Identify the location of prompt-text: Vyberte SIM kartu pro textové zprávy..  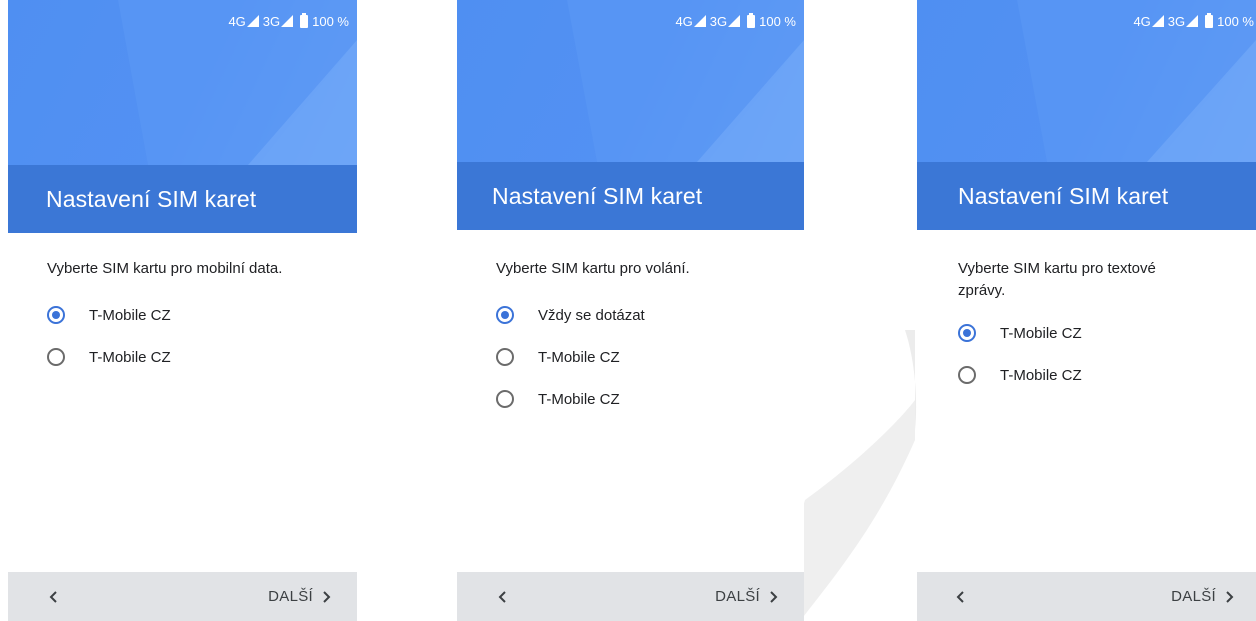
(1057, 279).